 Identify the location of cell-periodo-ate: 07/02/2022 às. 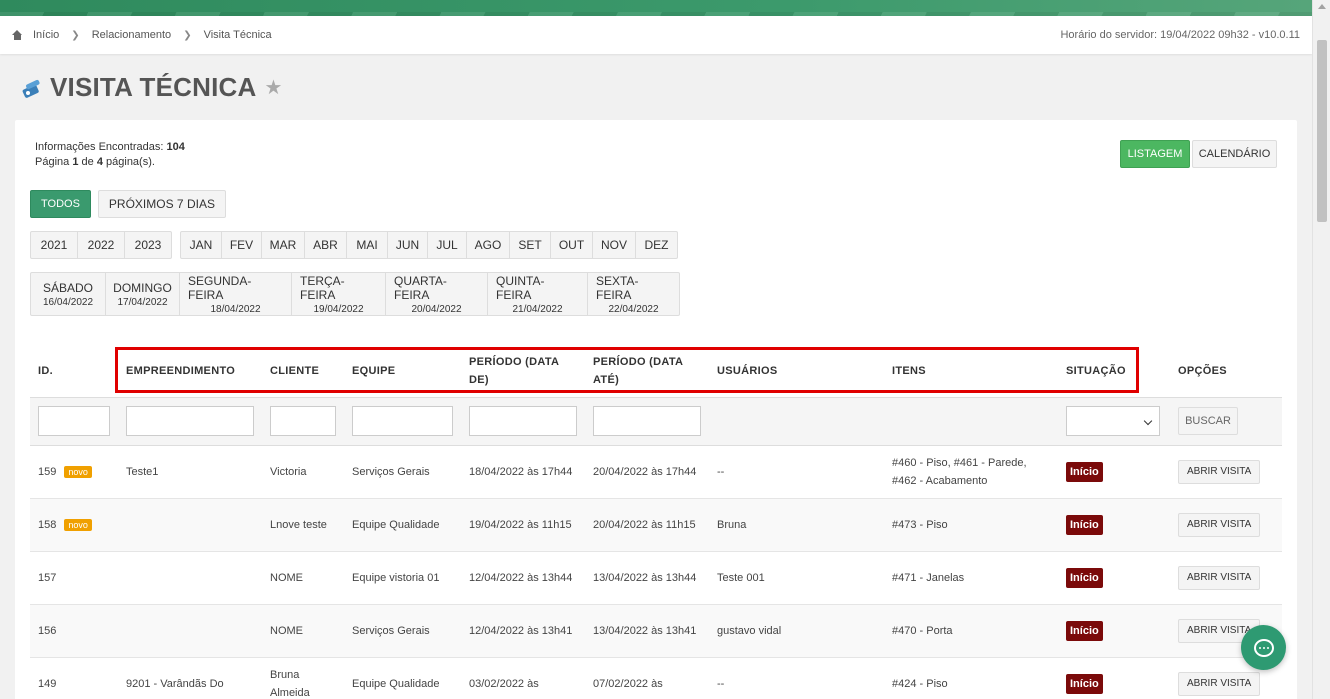
(647, 678).